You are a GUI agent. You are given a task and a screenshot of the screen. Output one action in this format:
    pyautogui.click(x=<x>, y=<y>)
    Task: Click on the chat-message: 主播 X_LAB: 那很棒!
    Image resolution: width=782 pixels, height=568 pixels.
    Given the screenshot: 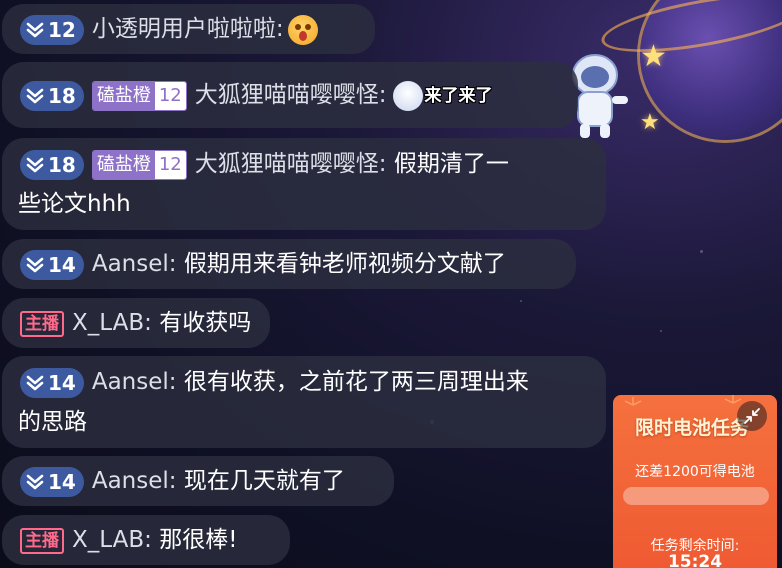 What is the action you would take?
    pyautogui.click(x=146, y=540)
    